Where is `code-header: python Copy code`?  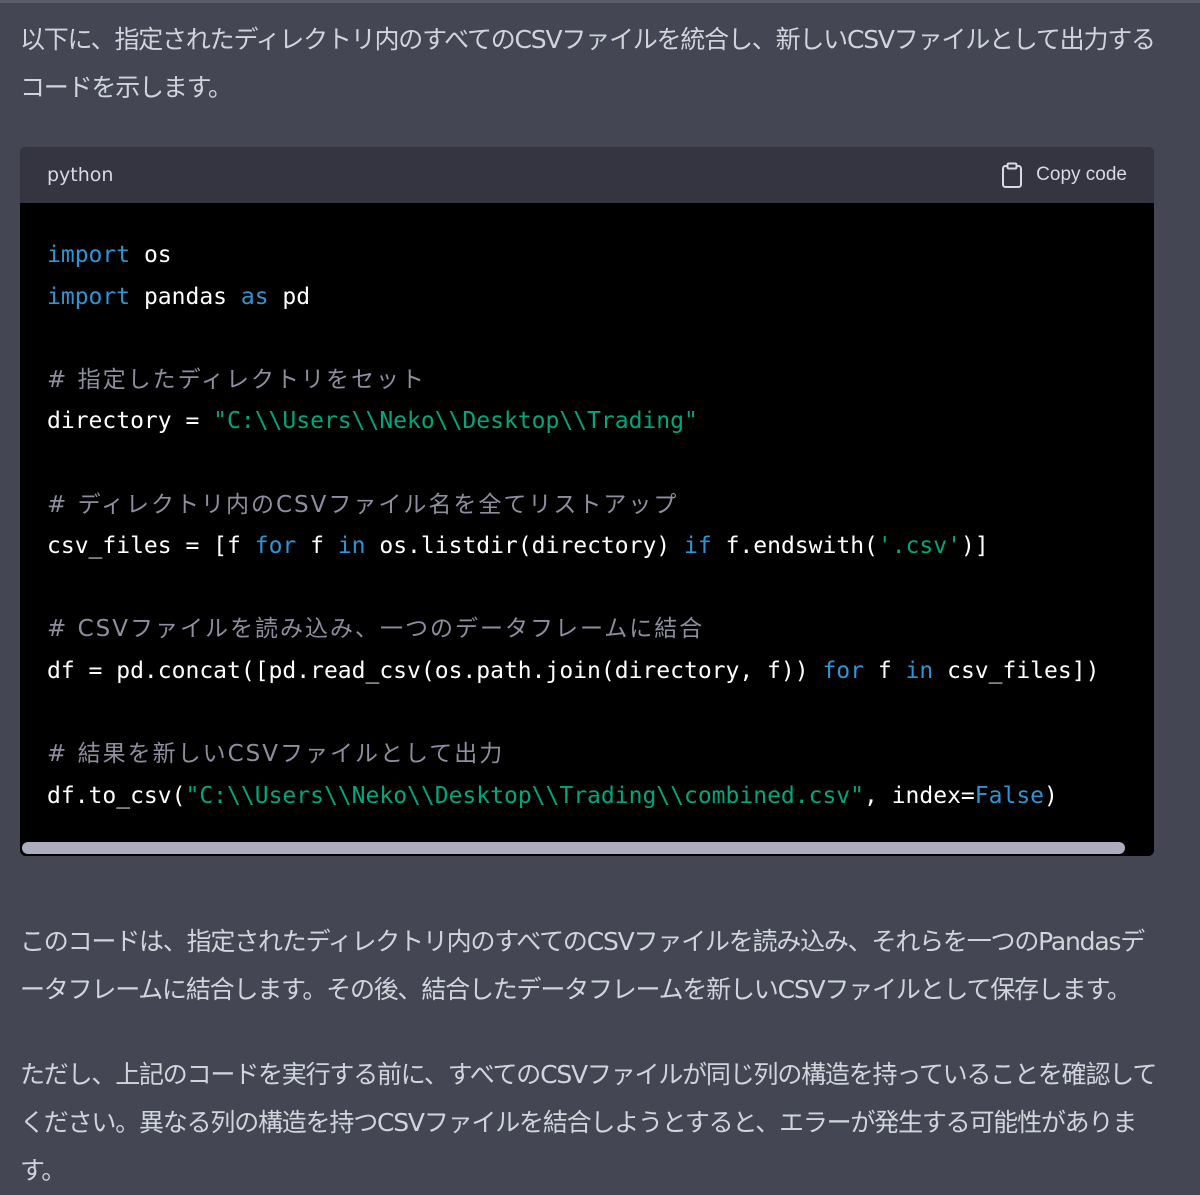 code-header: python Copy code is located at coordinates (587, 175).